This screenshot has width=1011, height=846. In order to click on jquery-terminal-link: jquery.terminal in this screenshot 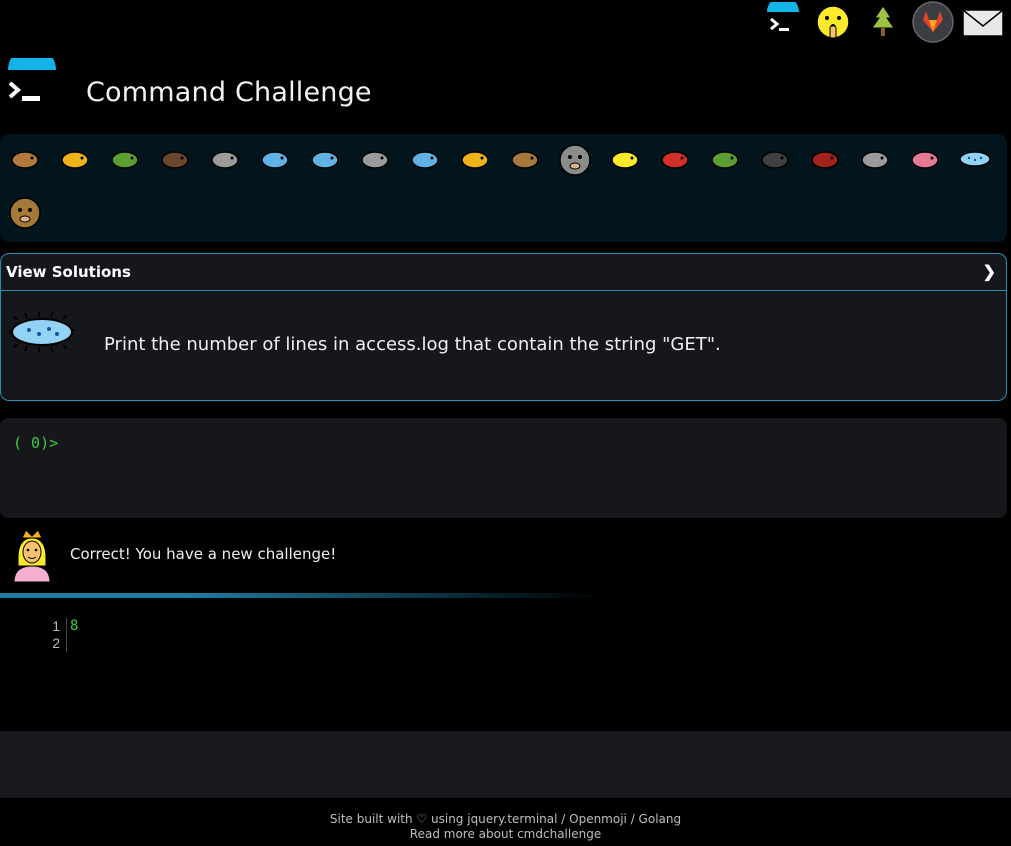, I will do `click(512, 819)`.